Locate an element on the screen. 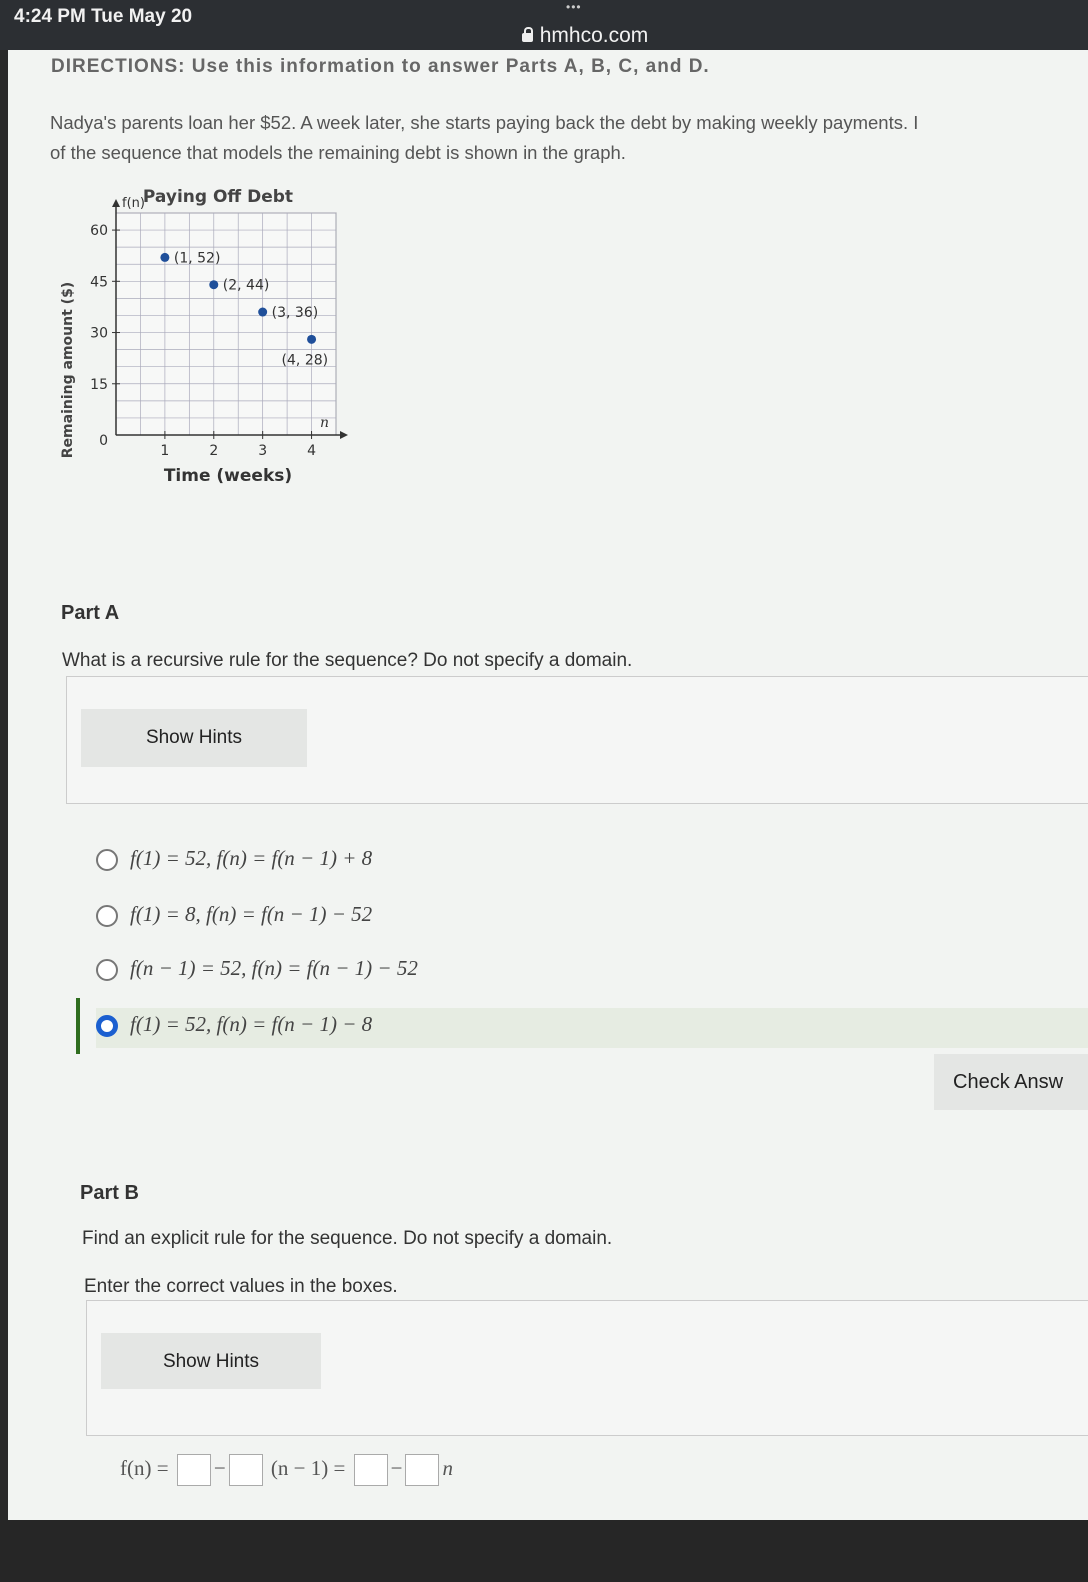 The image size is (1088, 1582). data-label: (4, 28) is located at coordinates (305, 360).